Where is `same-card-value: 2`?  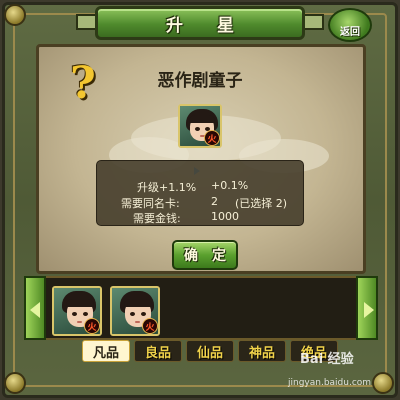 same-card-value: 2 is located at coordinates (214, 201).